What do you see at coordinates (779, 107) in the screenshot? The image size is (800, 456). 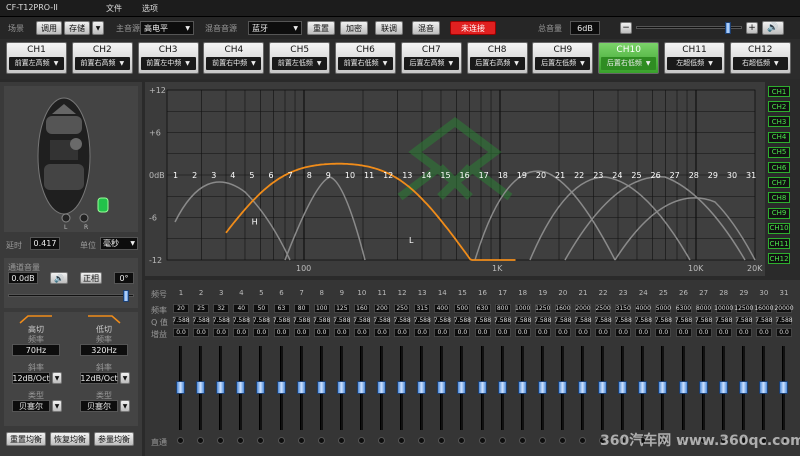 I see `channel-tag-ch2: CH2` at bounding box center [779, 107].